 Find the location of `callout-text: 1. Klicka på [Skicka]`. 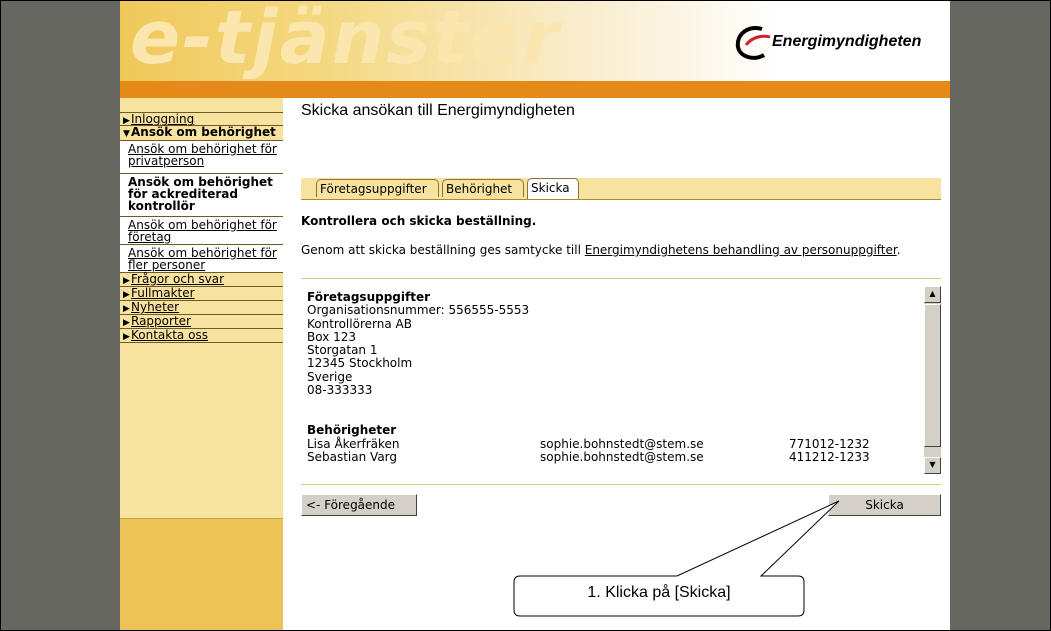

callout-text: 1. Klicka på [Skicka] is located at coordinates (659, 592).